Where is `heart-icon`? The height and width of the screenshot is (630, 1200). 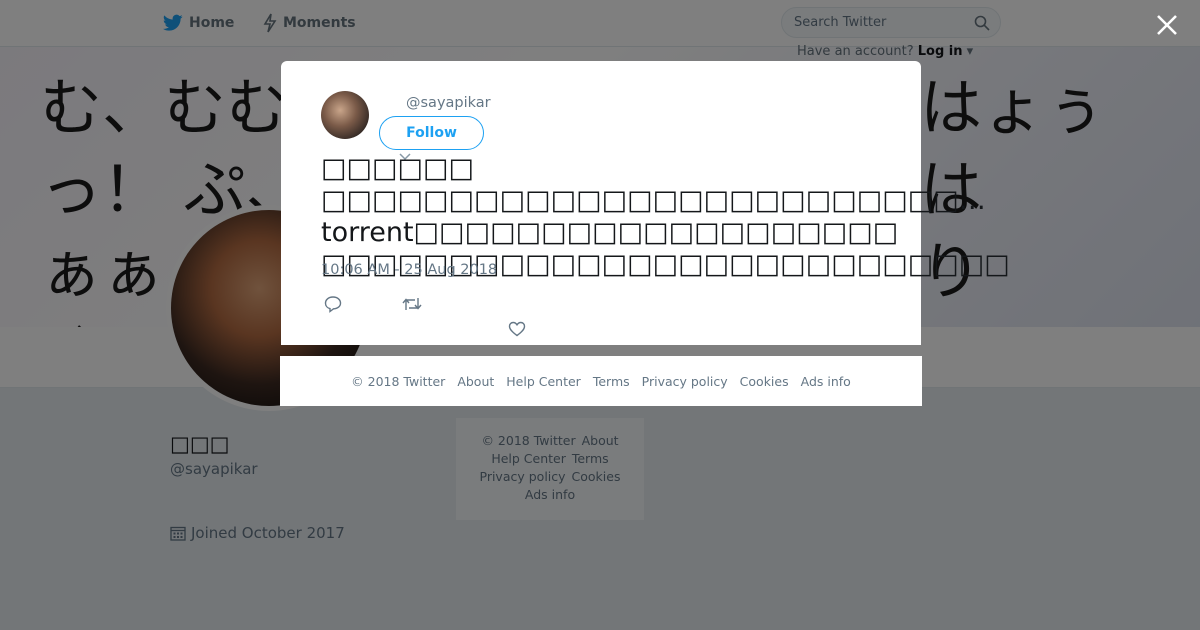
heart-icon is located at coordinates (517, 329).